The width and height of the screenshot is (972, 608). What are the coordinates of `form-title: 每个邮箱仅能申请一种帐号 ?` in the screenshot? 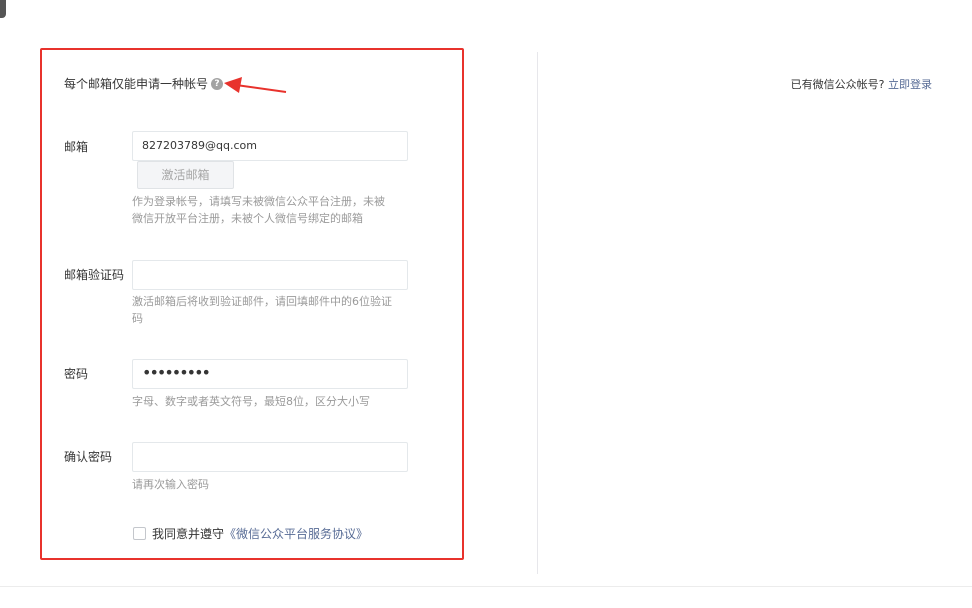 It's located at (144, 83).